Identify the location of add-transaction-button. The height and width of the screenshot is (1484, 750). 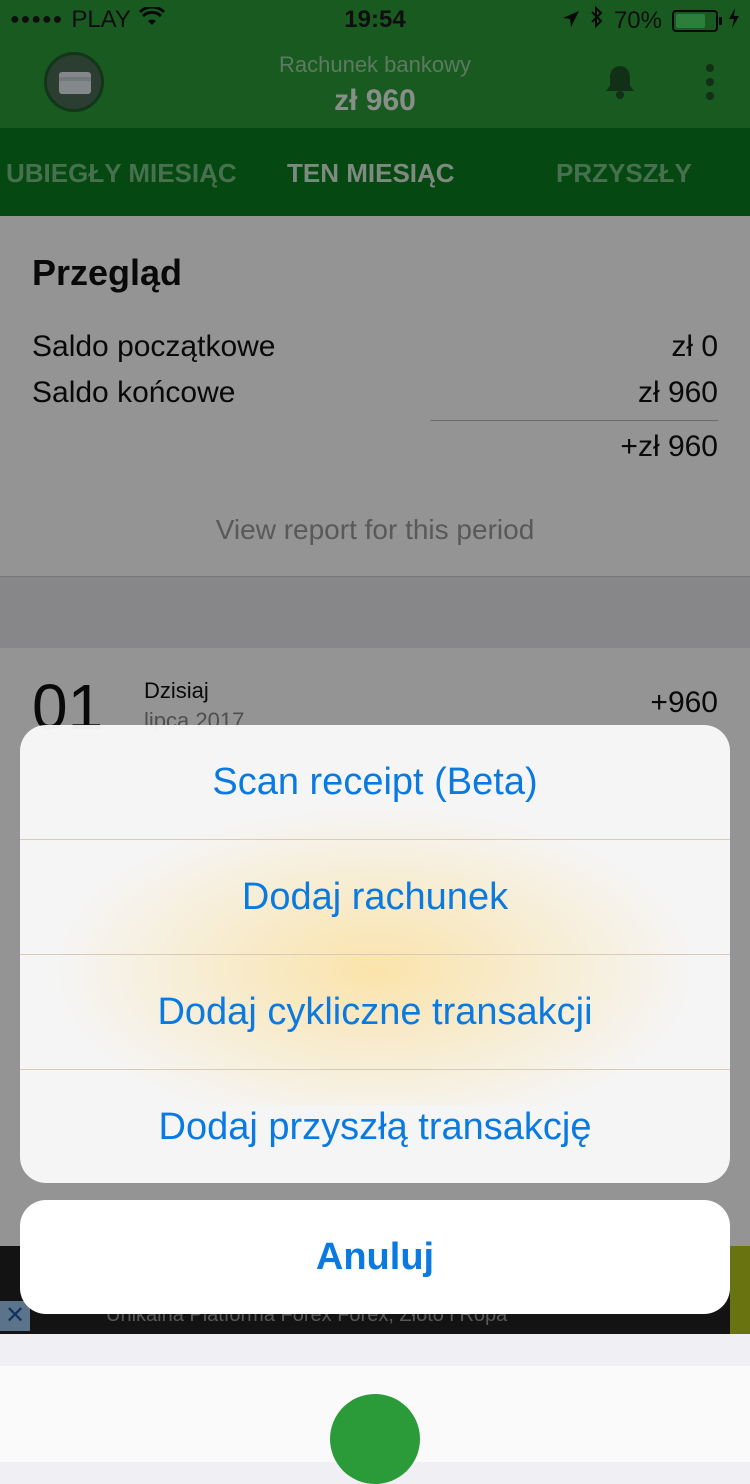
(375, 1439).